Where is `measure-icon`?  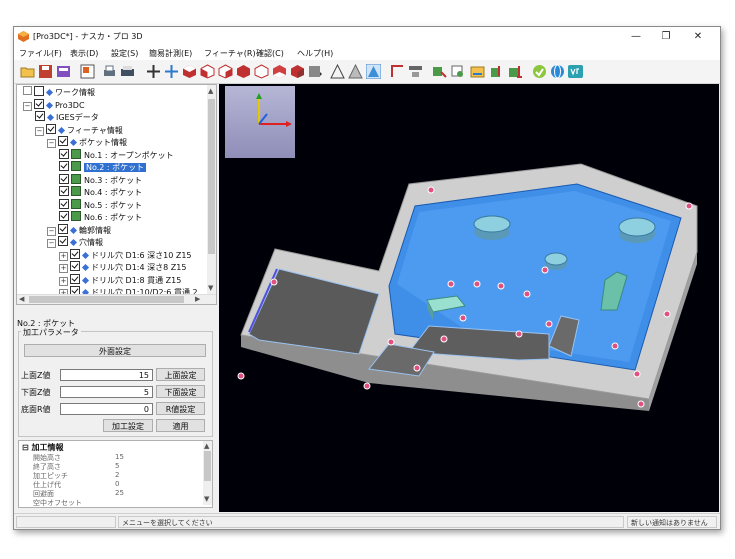
measure-icon is located at coordinates (397, 71).